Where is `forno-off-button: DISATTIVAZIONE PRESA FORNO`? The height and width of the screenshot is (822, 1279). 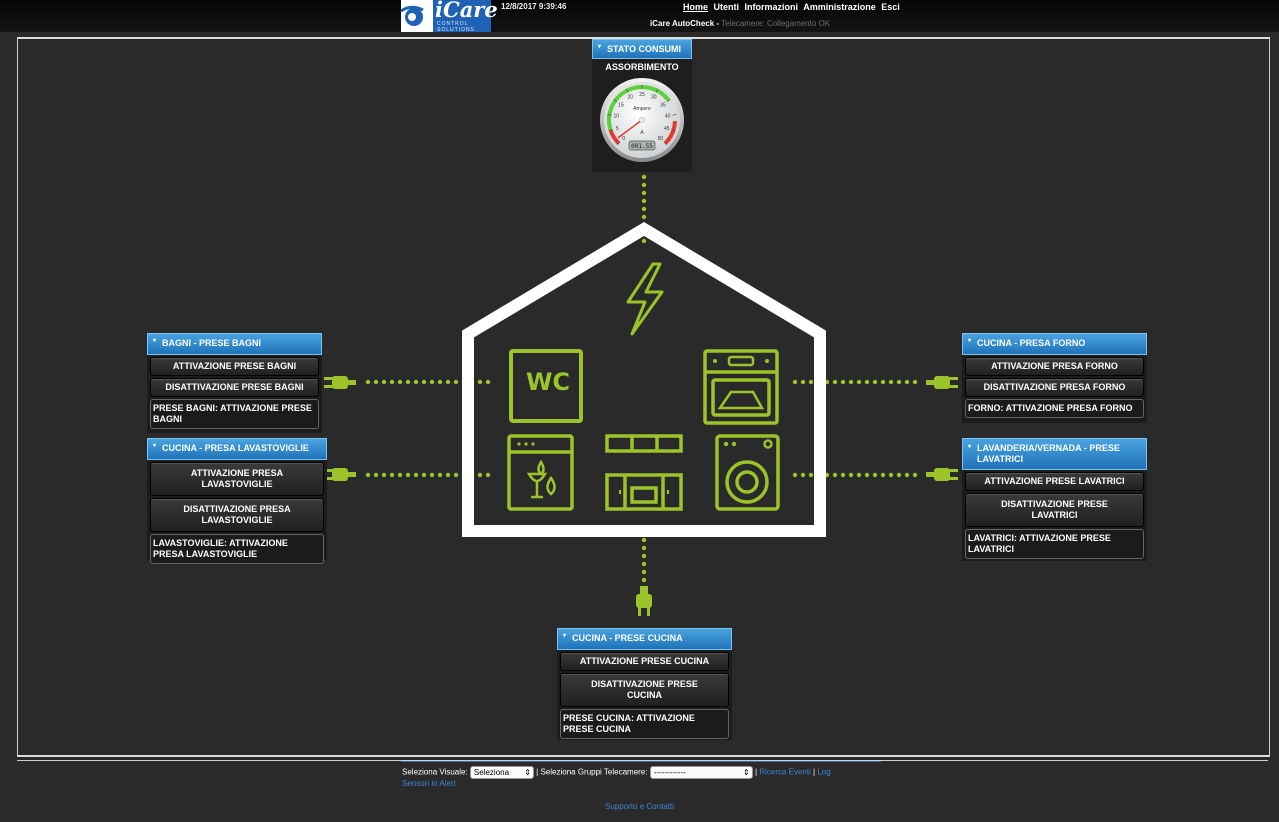 forno-off-button: DISATTIVAZIONE PRESA FORNO is located at coordinates (1054, 387).